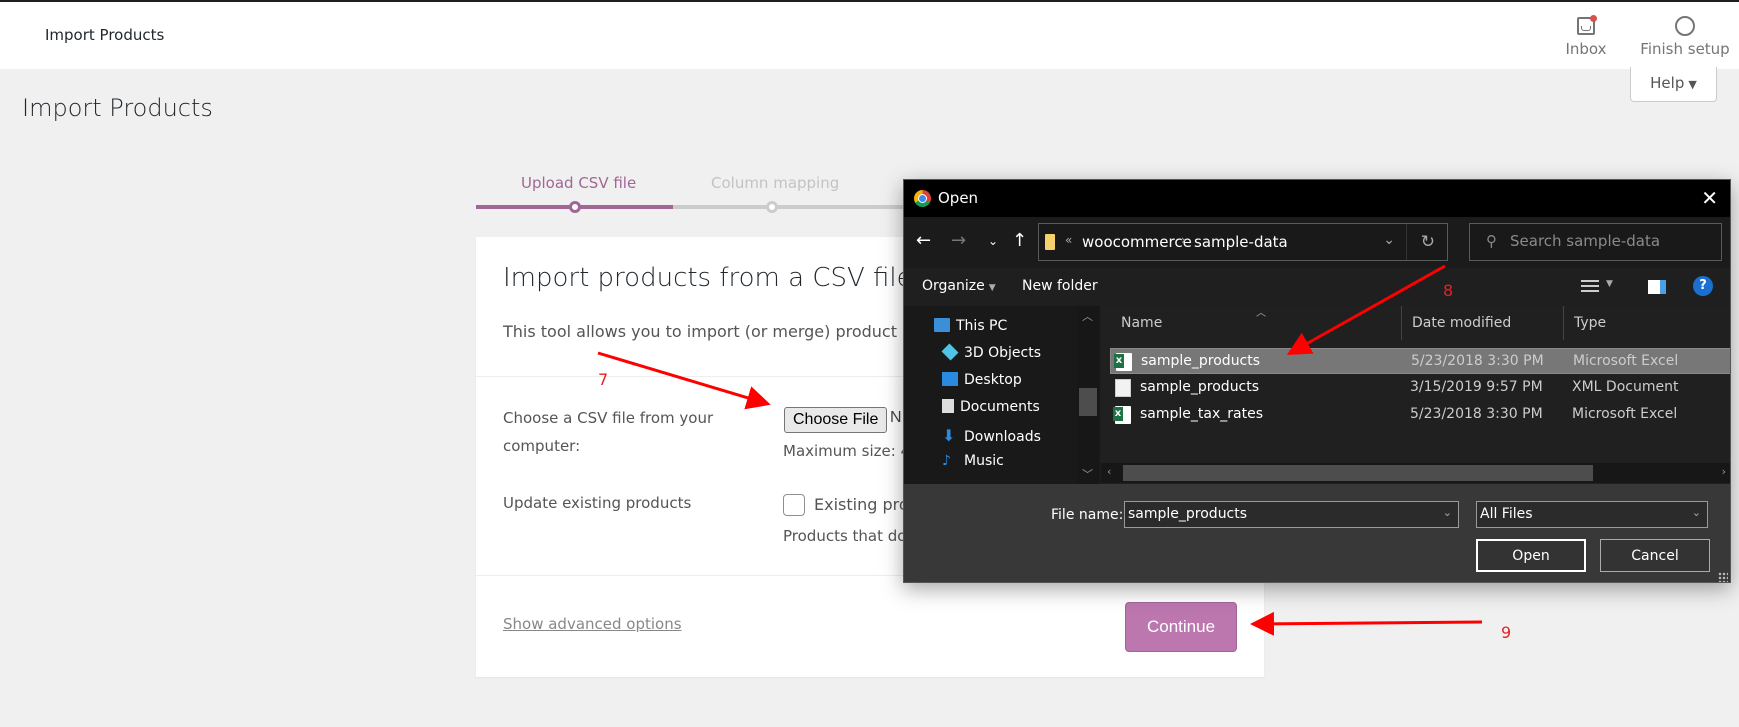 This screenshot has height=727, width=1739. I want to click on help-button: Help ▼, so click(1673, 84).